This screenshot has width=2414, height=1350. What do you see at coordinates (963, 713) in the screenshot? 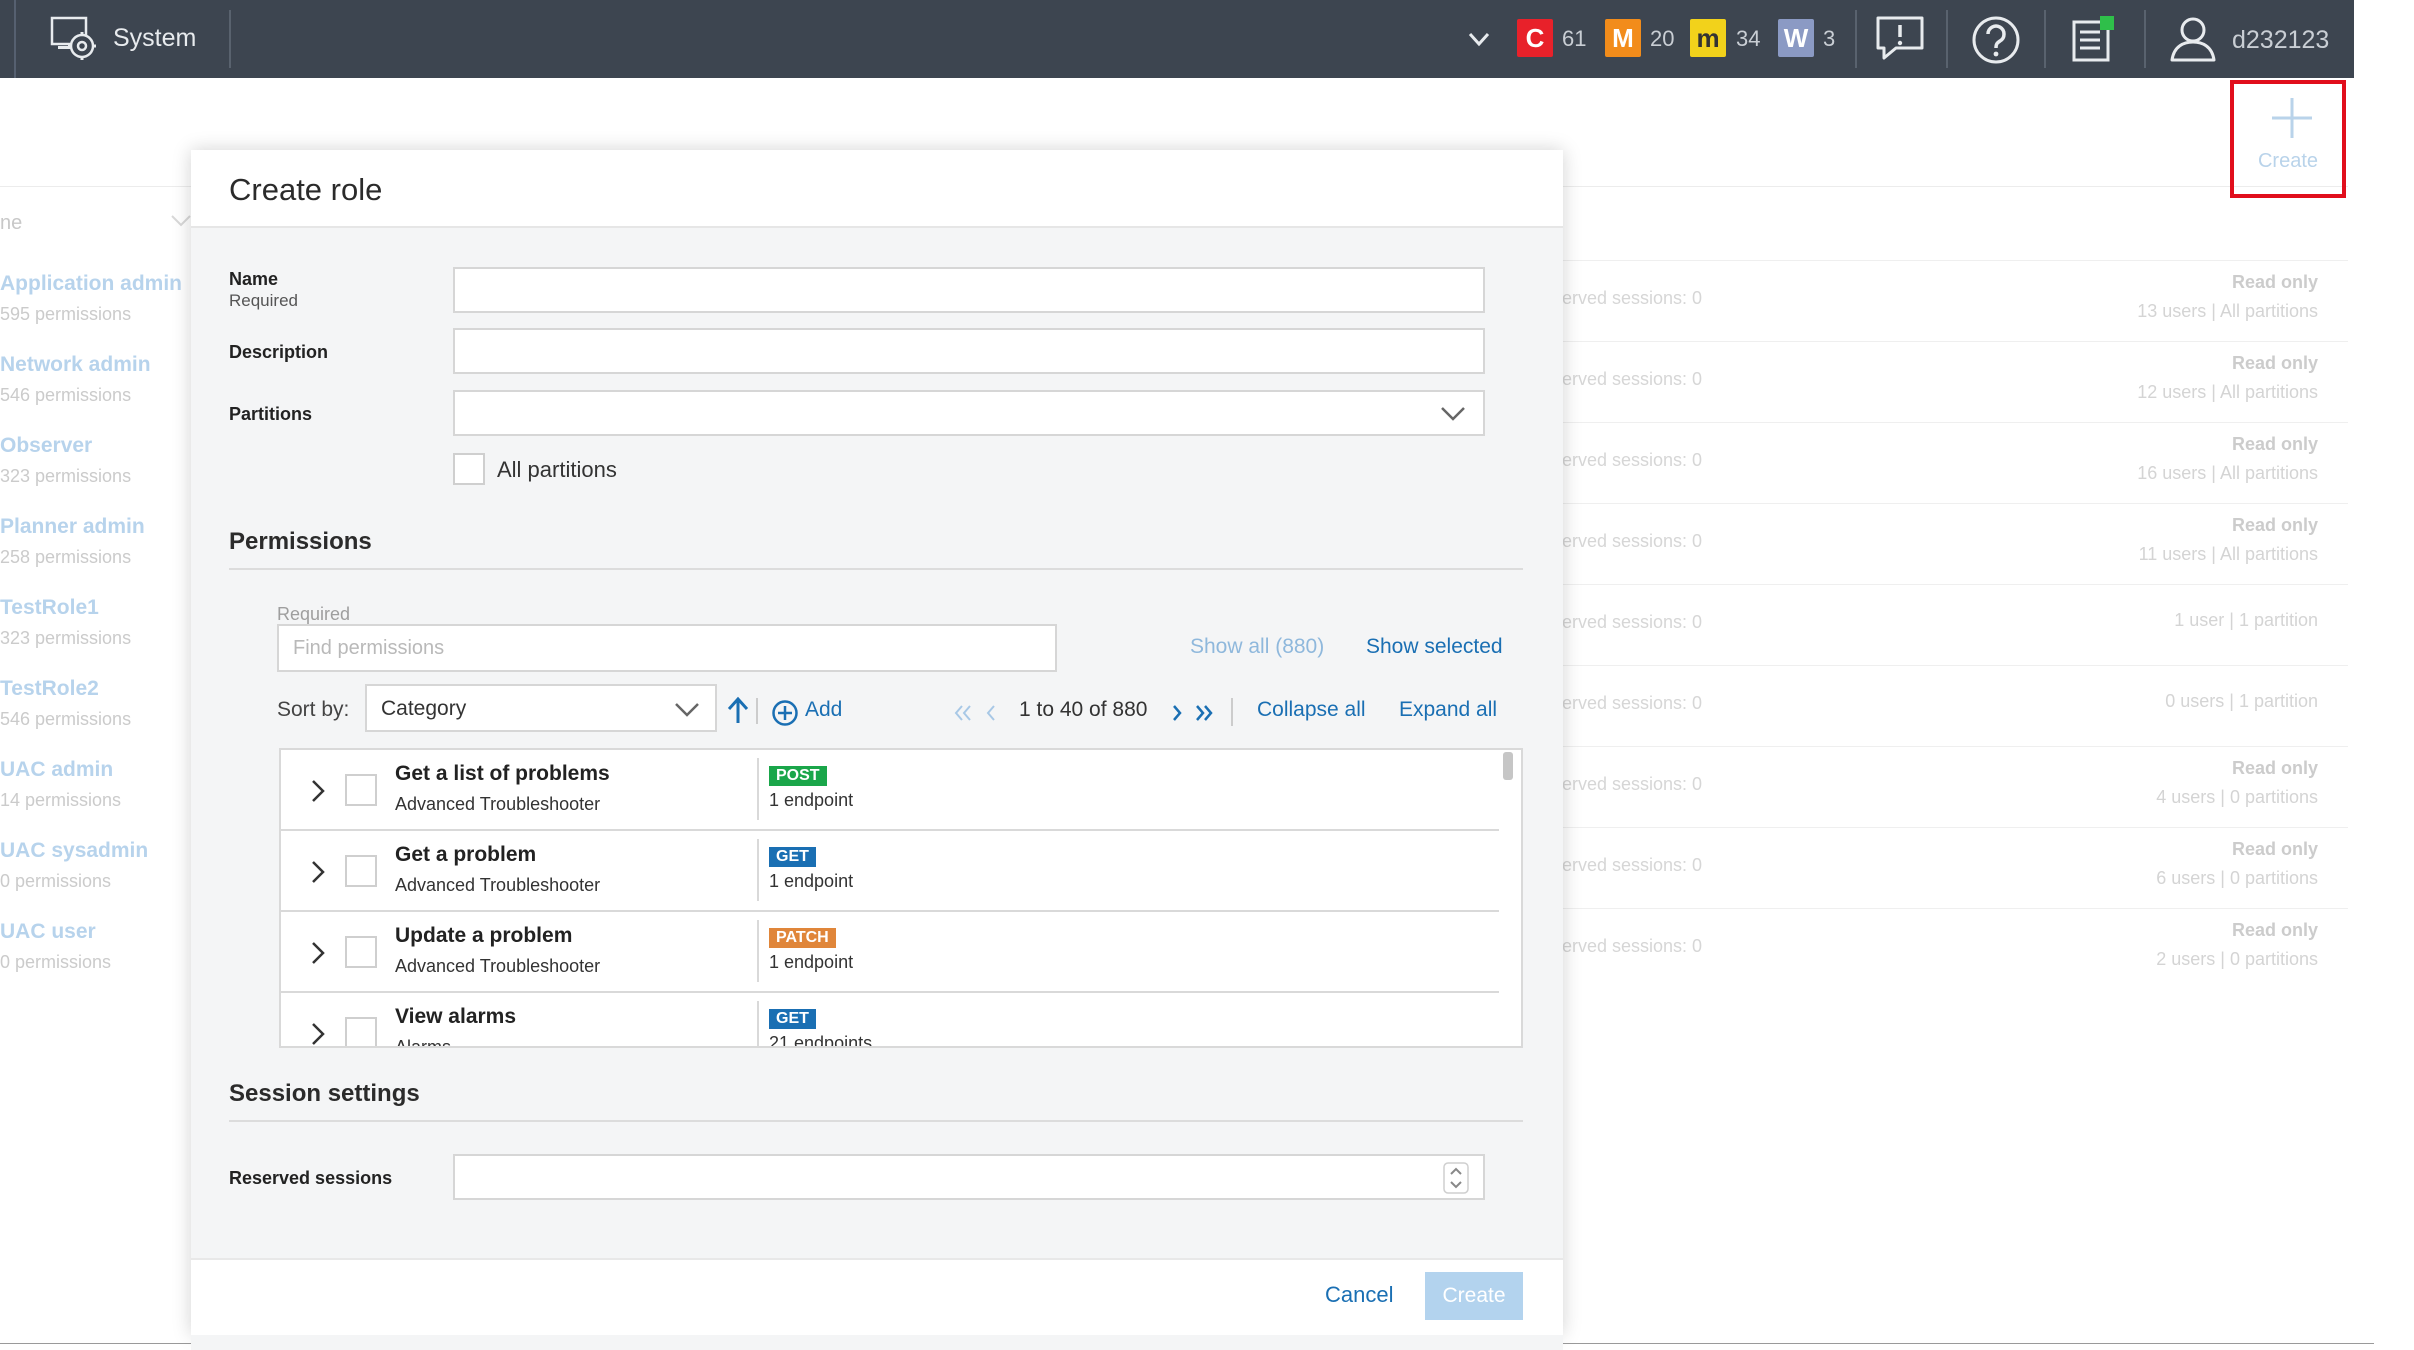
I see `first-page-icon` at bounding box center [963, 713].